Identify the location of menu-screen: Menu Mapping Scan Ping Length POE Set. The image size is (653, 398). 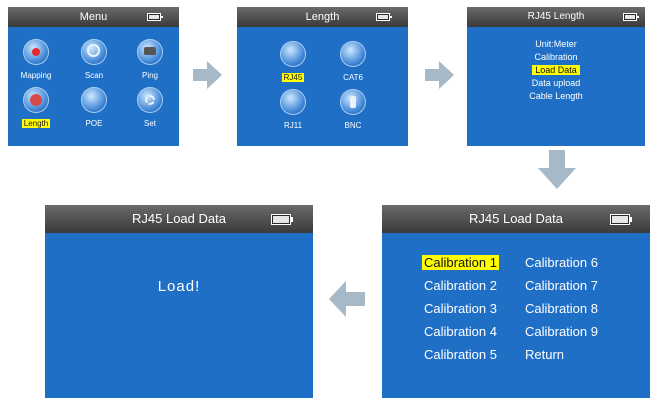
(93, 76).